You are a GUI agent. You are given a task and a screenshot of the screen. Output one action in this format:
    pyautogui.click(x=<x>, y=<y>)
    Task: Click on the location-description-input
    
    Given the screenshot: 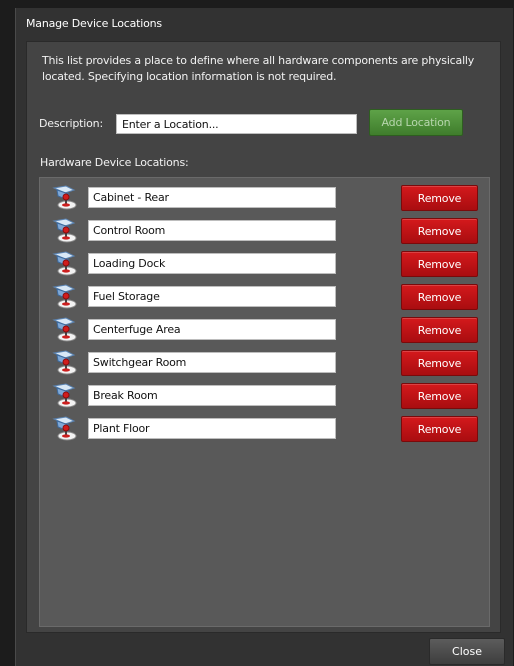 What is the action you would take?
    pyautogui.click(x=236, y=124)
    